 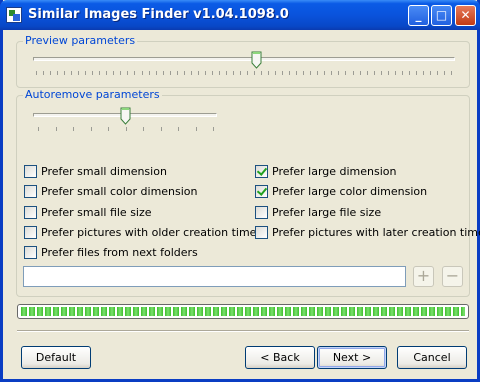 I want to click on app-icon, so click(x=14, y=15).